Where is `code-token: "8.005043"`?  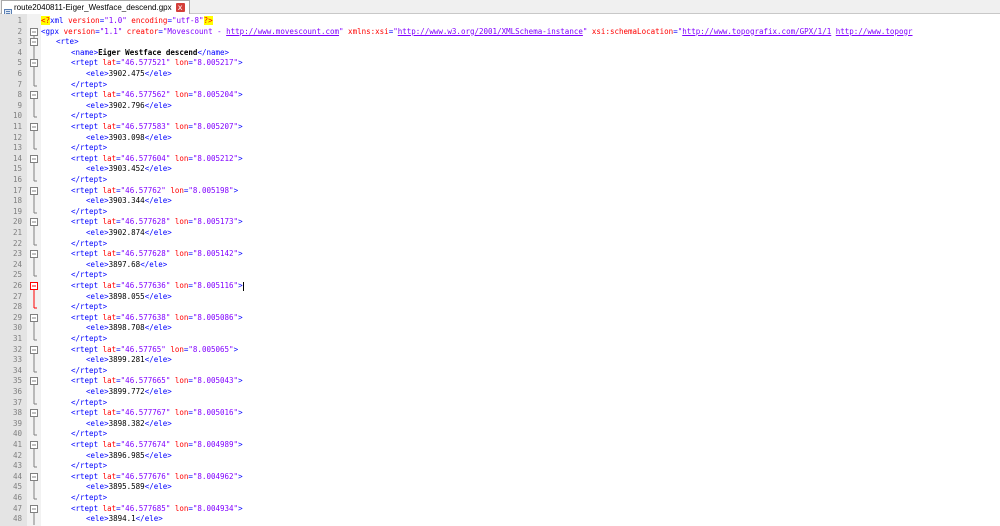 code-token: "8.005043" is located at coordinates (215, 381).